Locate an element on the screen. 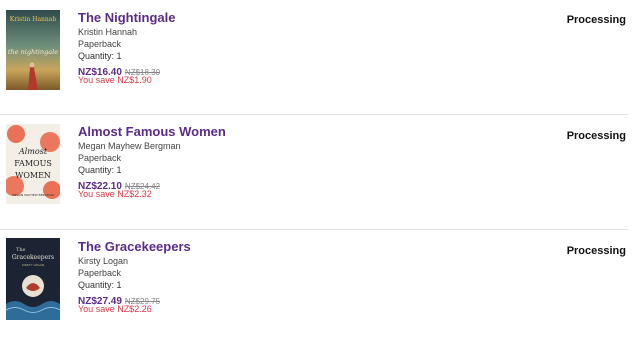 This screenshot has width=640, height=343. cover-title-line2: FAMOUS is located at coordinates (33, 163).